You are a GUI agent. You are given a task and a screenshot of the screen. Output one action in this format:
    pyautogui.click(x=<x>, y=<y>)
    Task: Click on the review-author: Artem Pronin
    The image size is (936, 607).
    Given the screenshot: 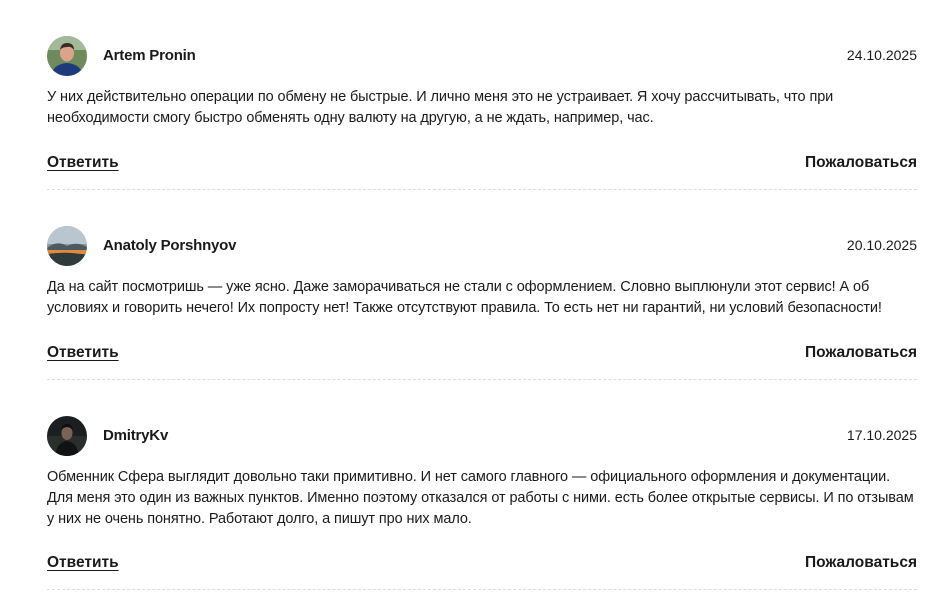 What is the action you would take?
    pyautogui.click(x=149, y=55)
    